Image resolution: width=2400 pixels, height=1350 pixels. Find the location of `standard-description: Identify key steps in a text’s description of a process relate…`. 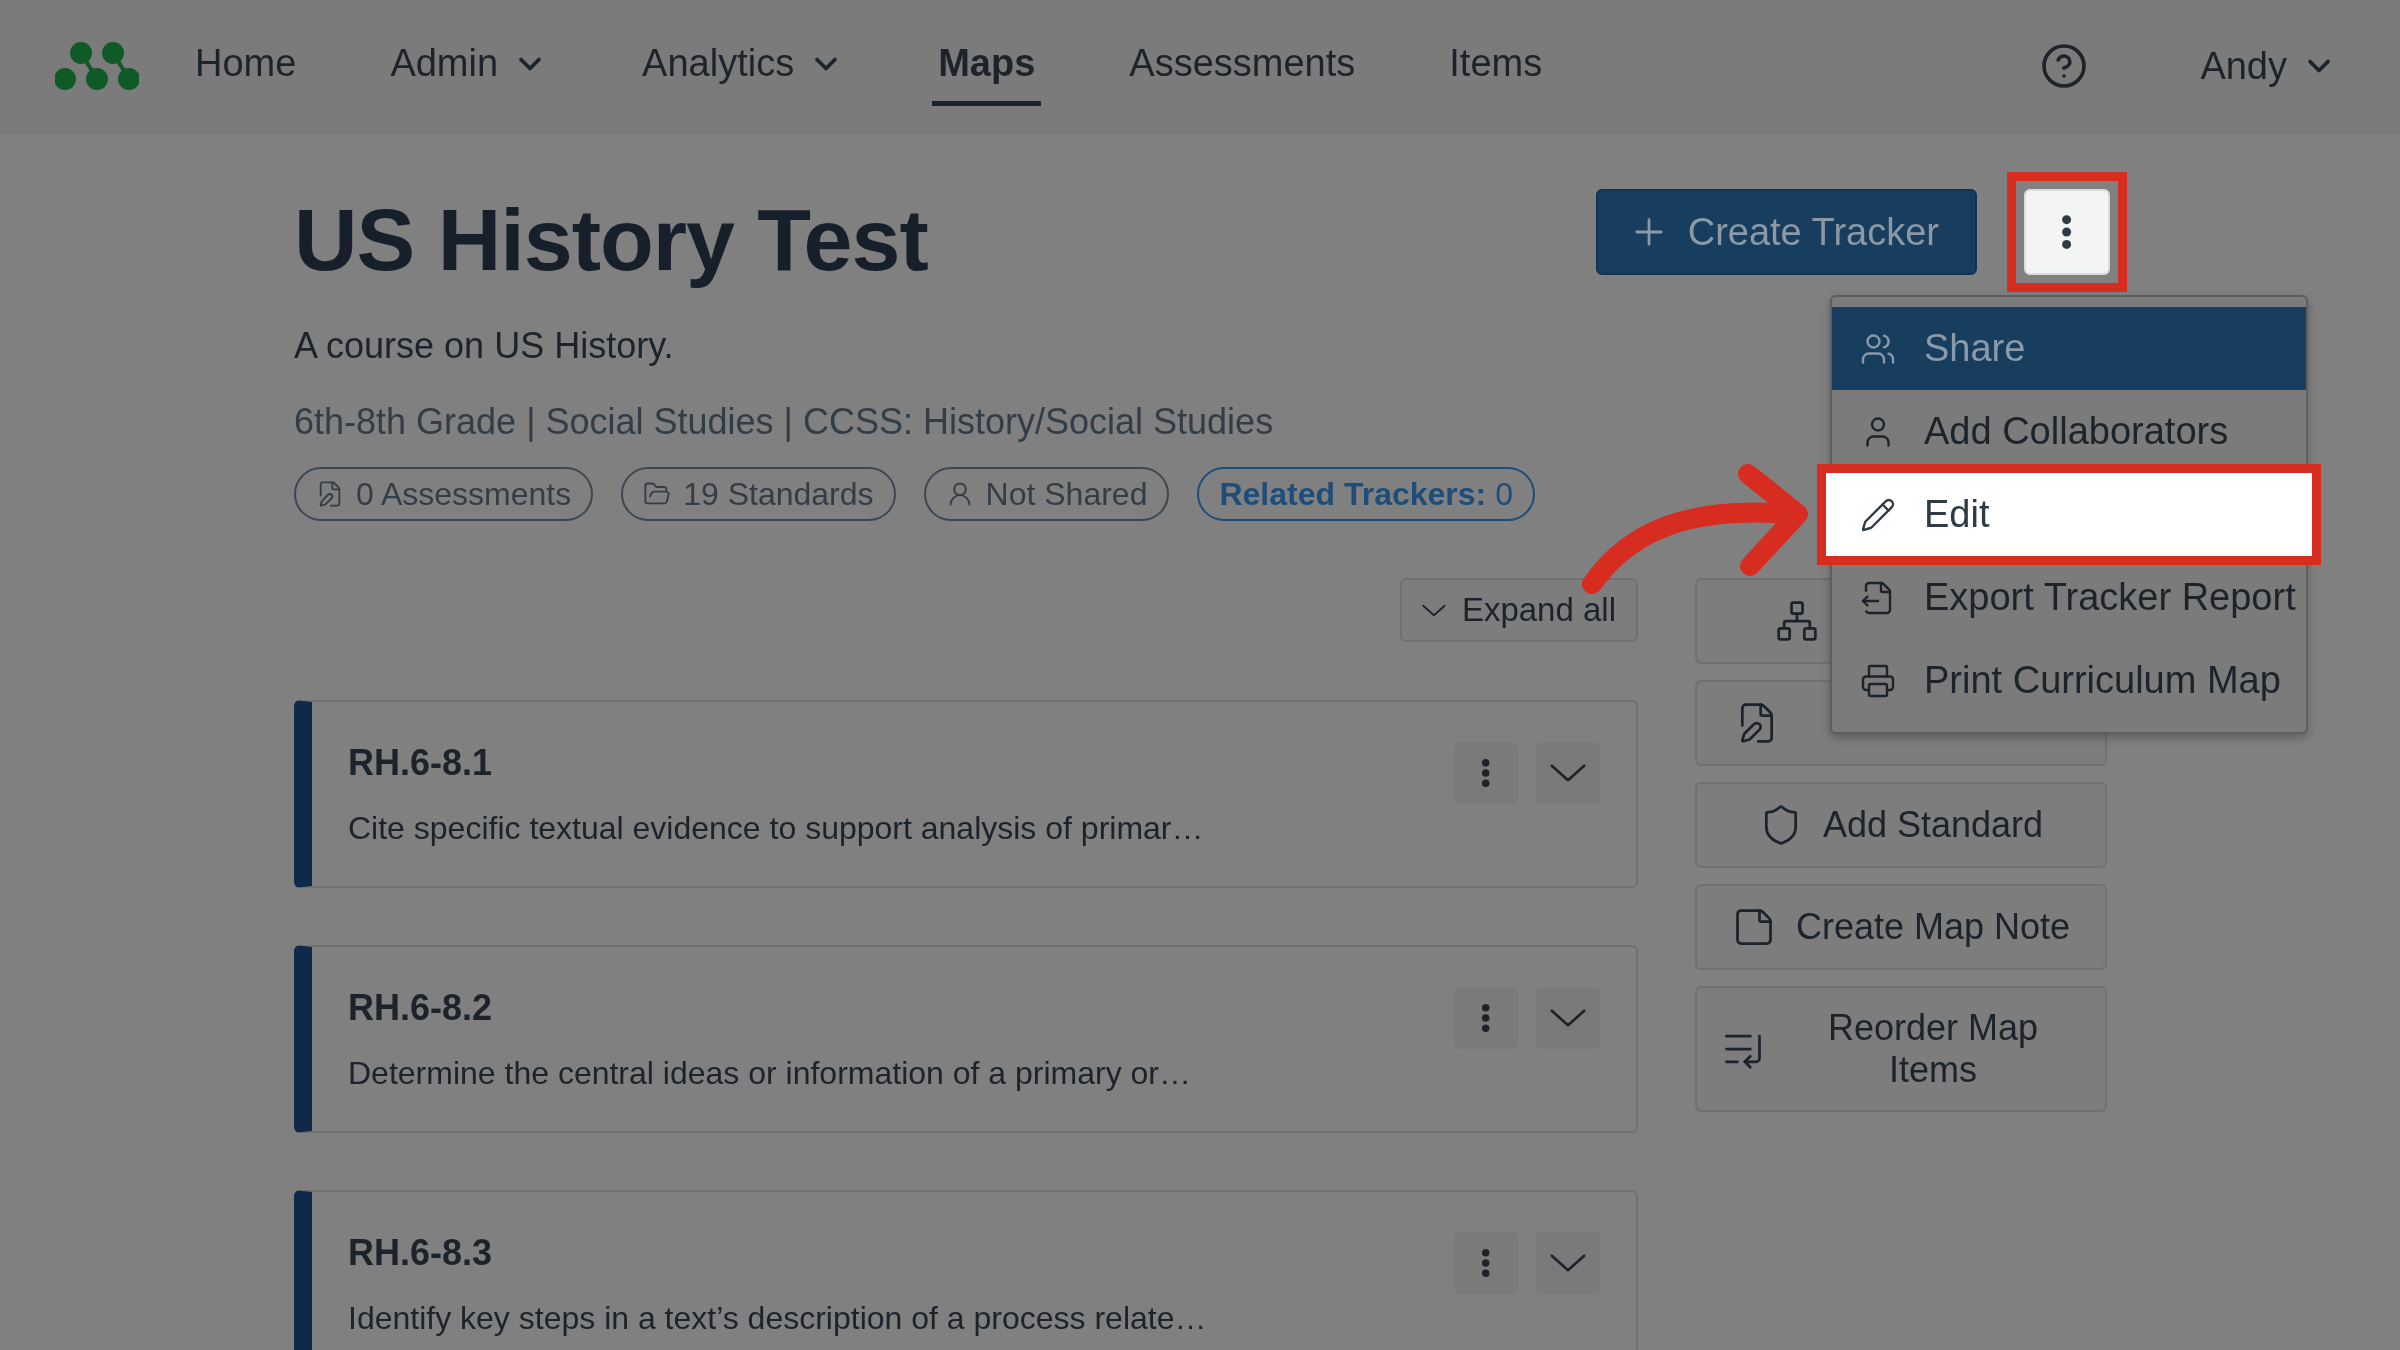

standard-description: Identify key steps in a text’s description of a process relate… is located at coordinates (777, 1318).